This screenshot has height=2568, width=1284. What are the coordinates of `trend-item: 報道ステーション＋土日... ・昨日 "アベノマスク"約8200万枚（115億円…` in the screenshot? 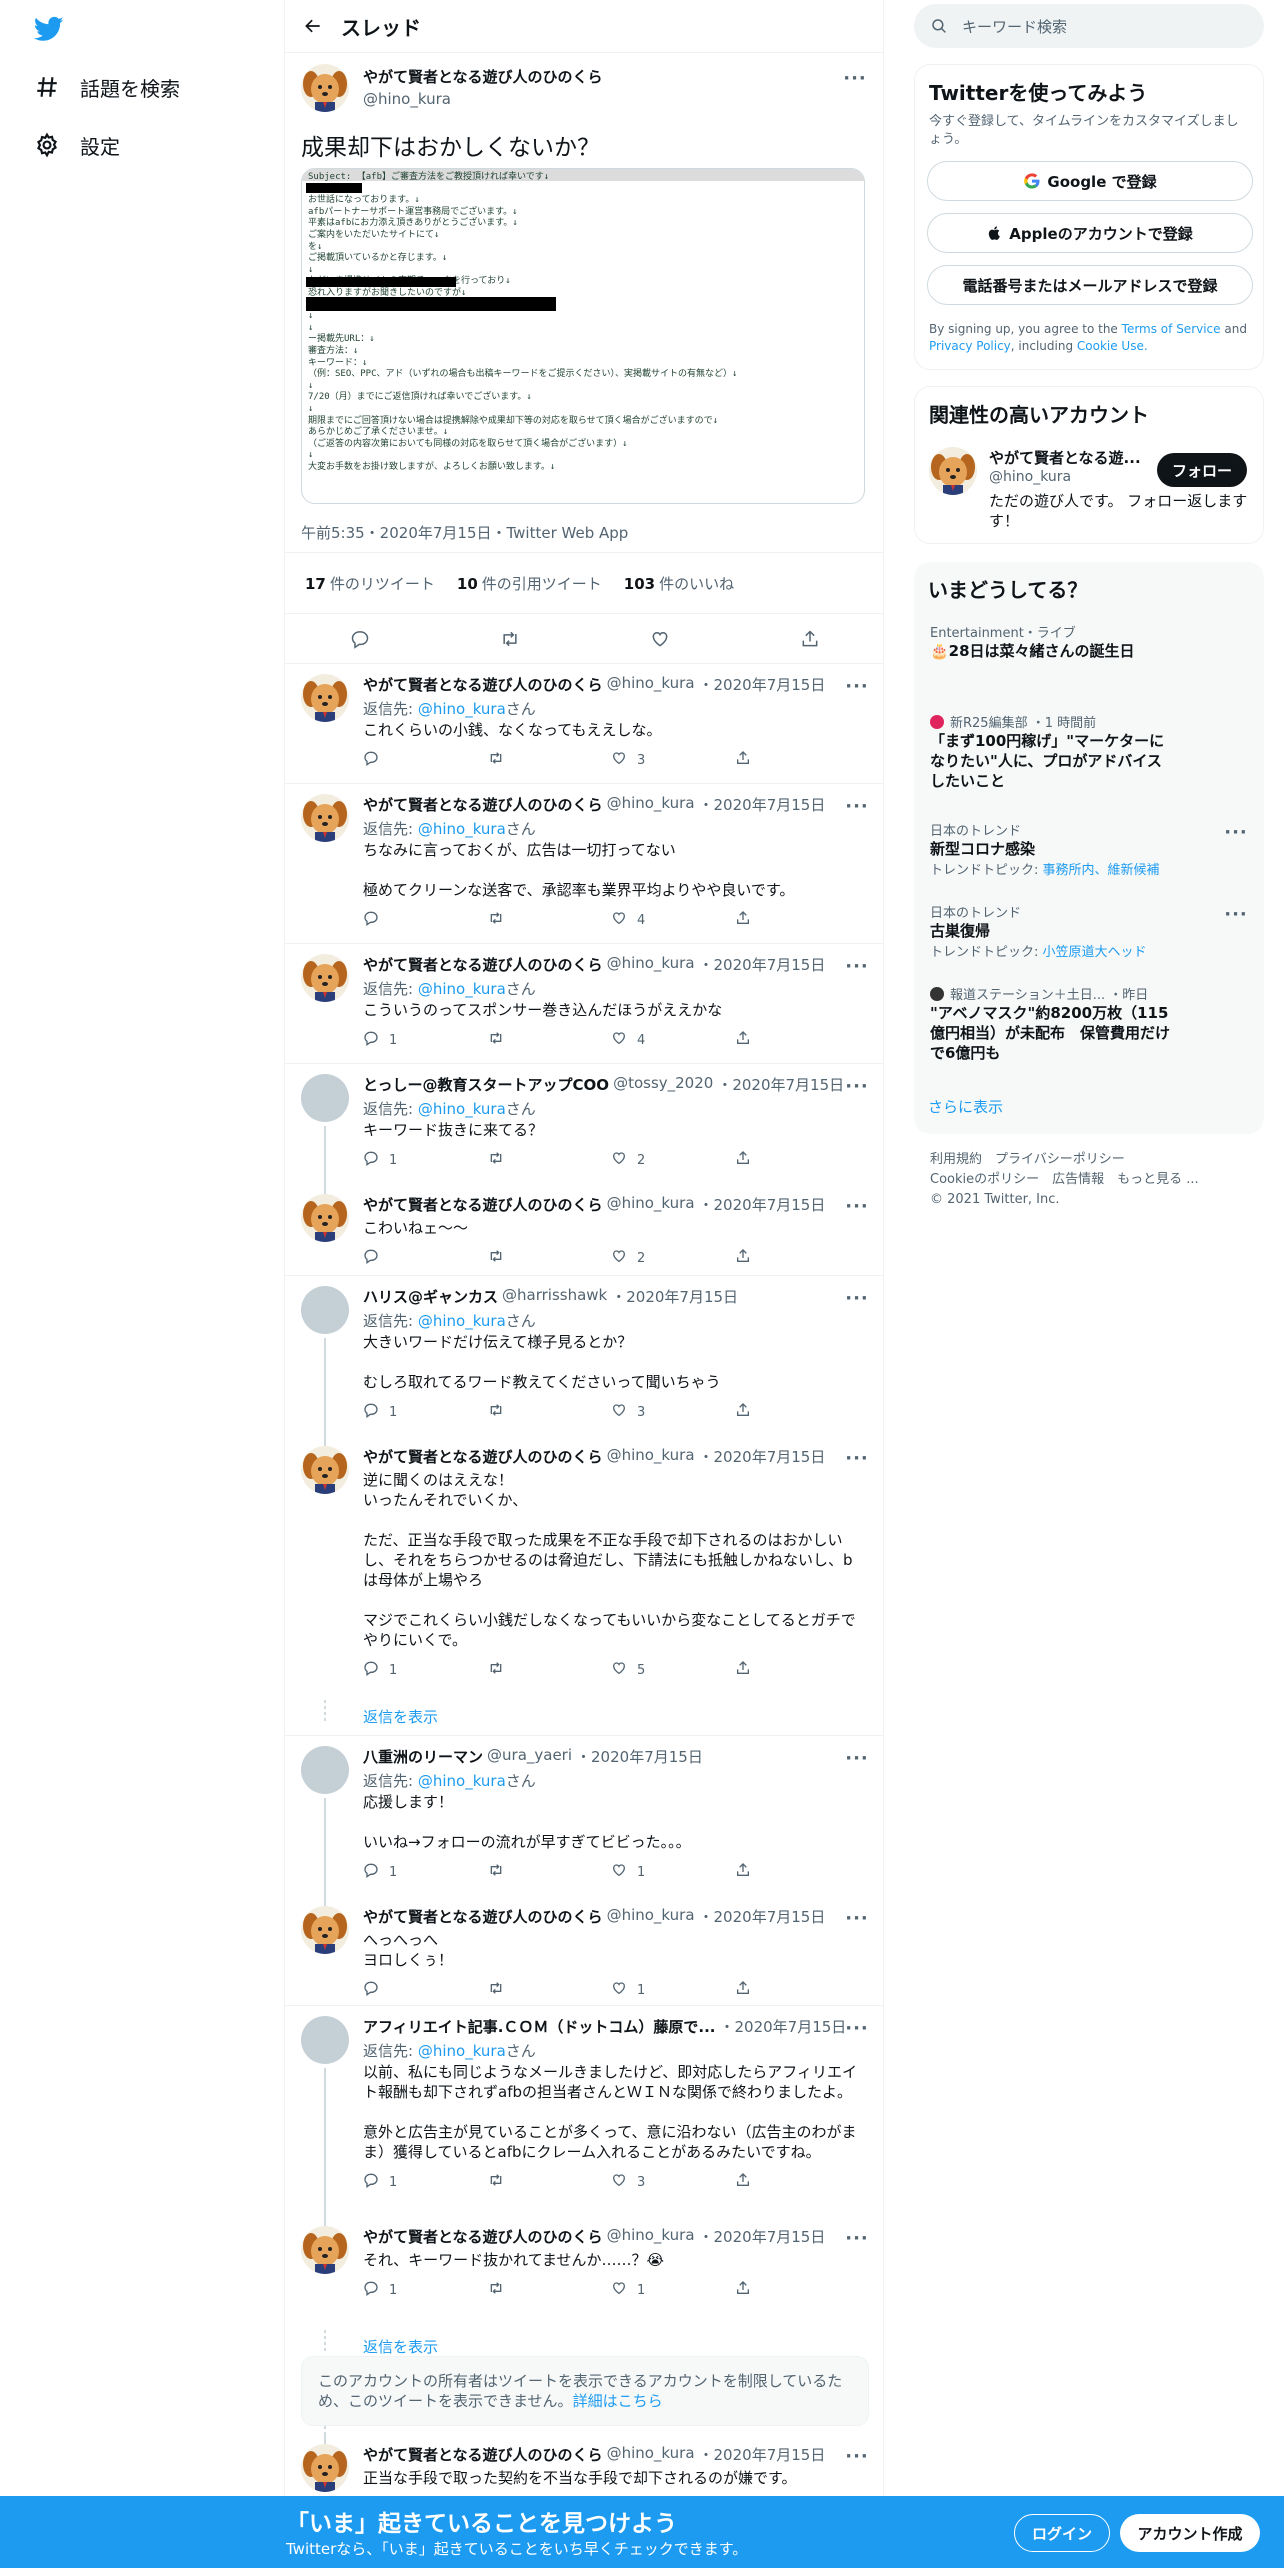 It's located at (1089, 1023).